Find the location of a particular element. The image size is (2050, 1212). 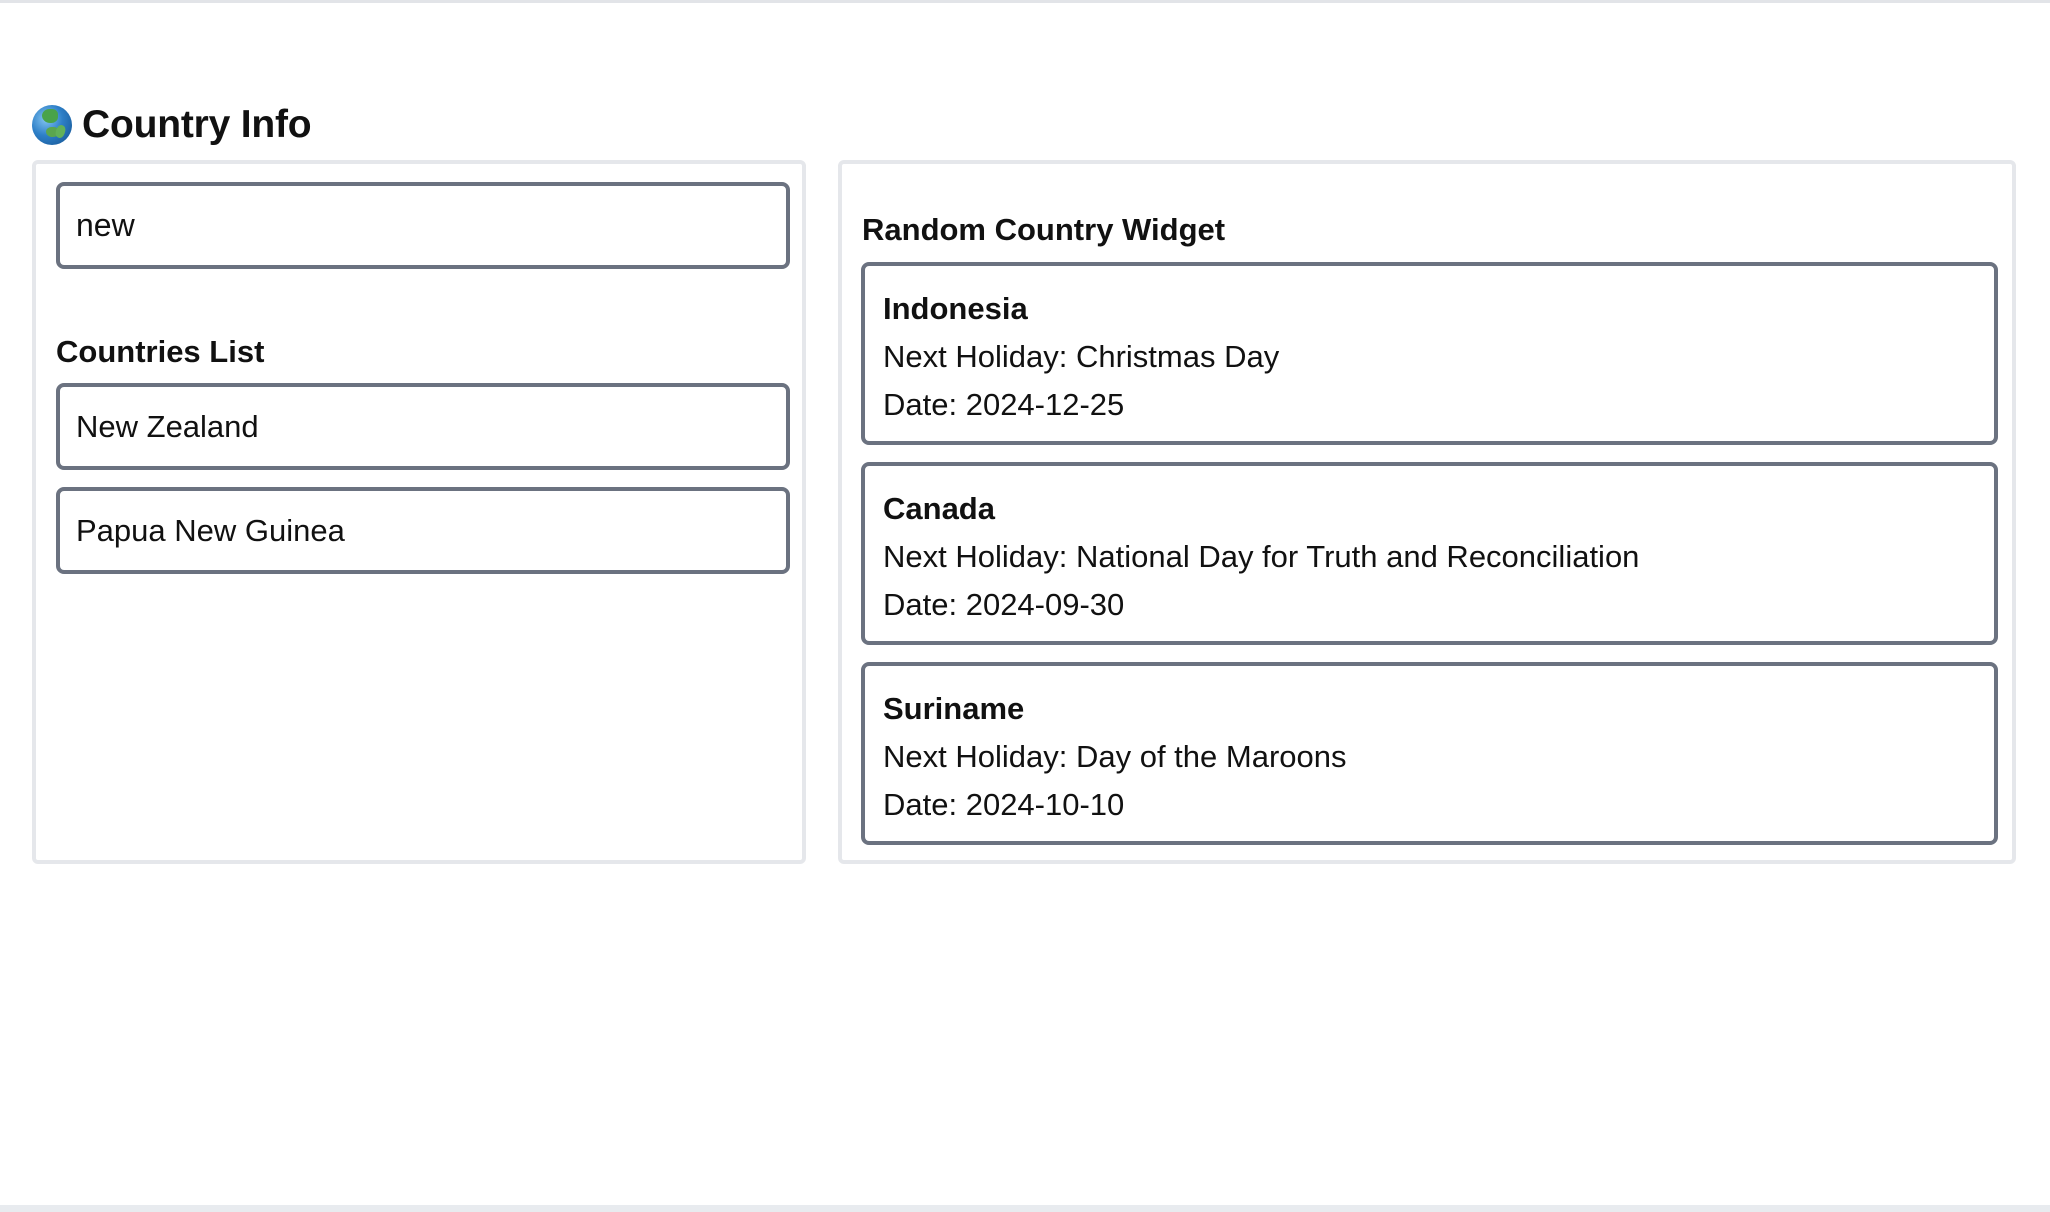

countries-list: New Zealand Papua New Guinea is located at coordinates (423, 487).